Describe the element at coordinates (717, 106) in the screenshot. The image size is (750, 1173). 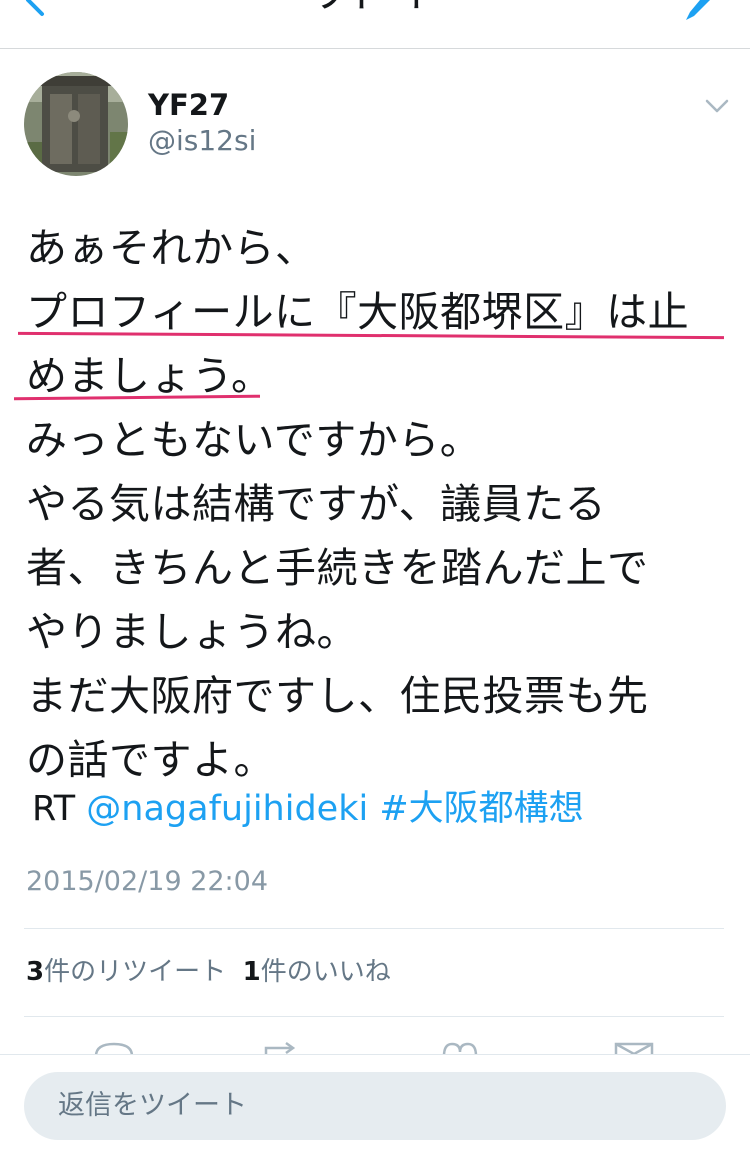
I see `chevron-down-icon` at that location.